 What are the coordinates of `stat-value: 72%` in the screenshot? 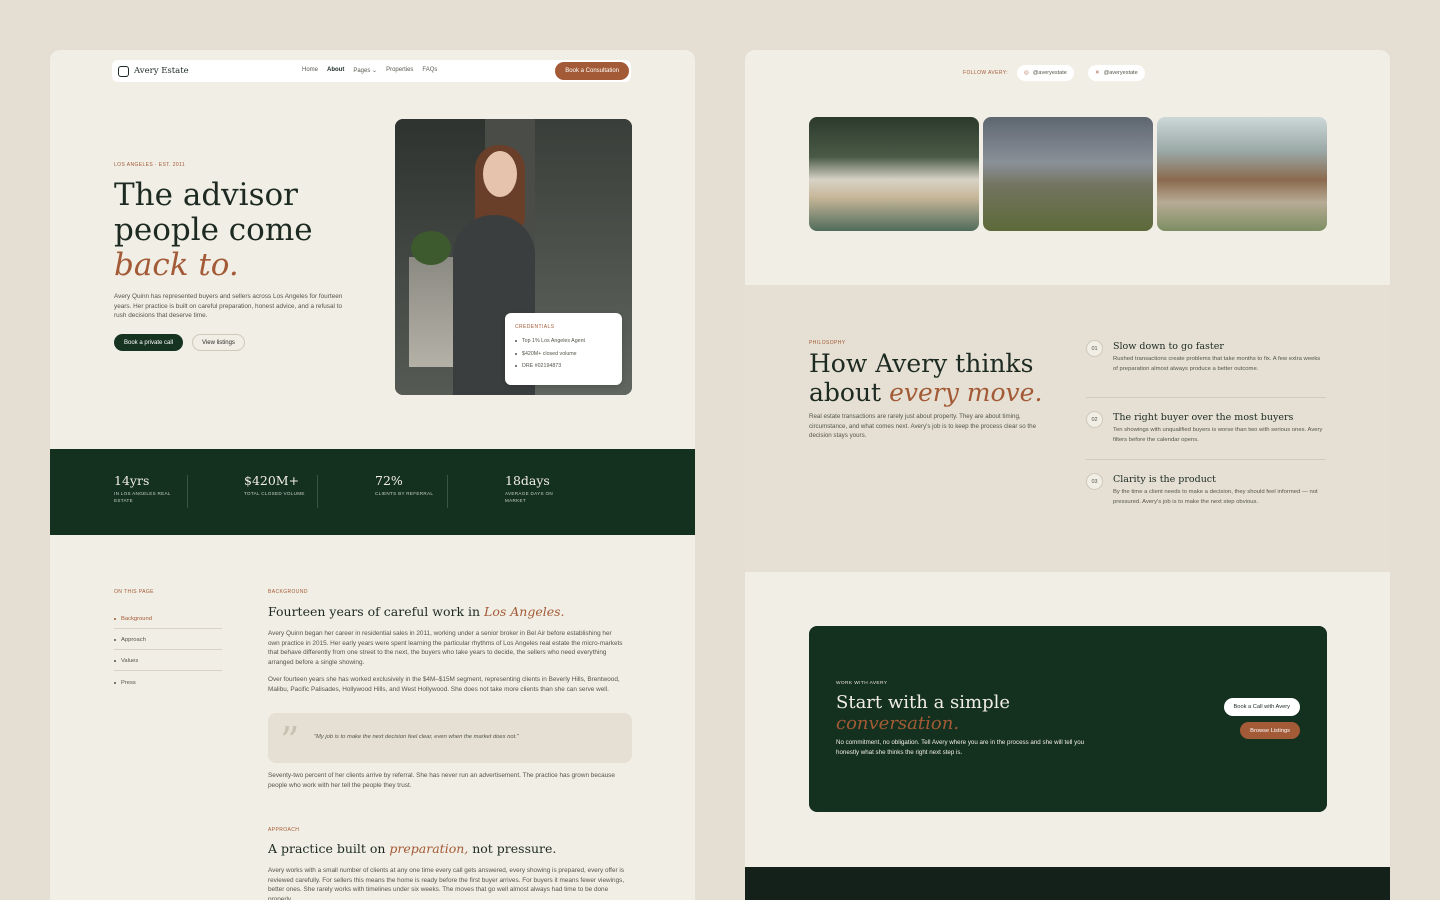 It's located at (389, 480).